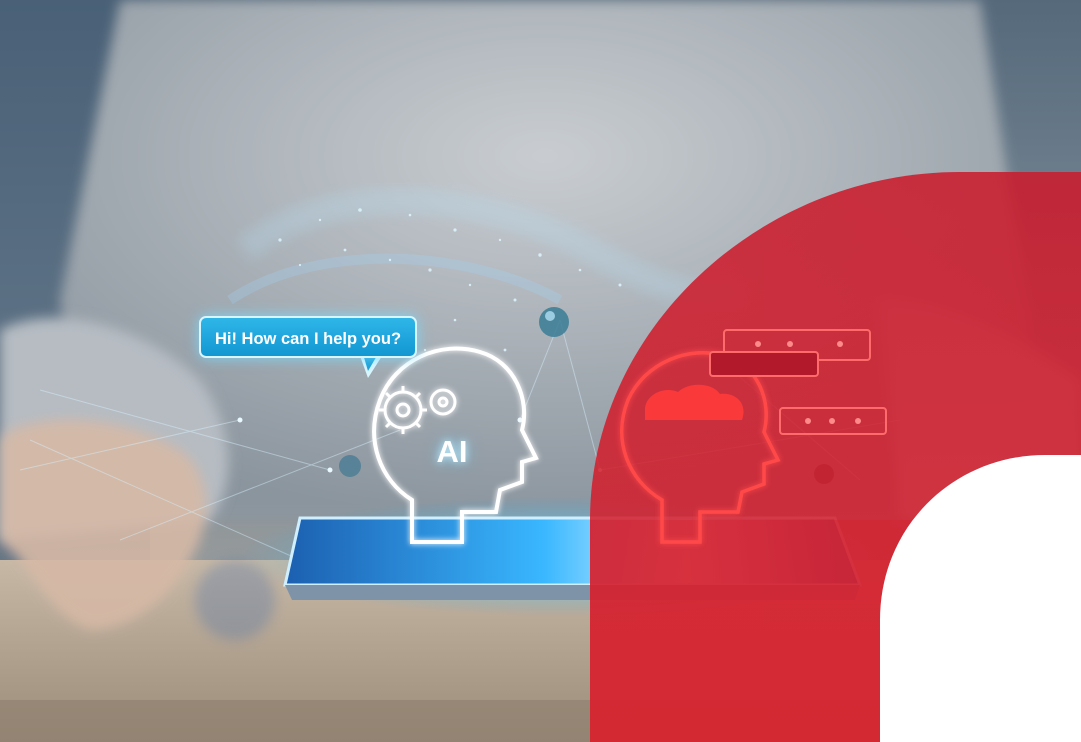 The image size is (1081, 742). Describe the element at coordinates (452, 451) in the screenshot. I see `ai-label: AI` at that location.